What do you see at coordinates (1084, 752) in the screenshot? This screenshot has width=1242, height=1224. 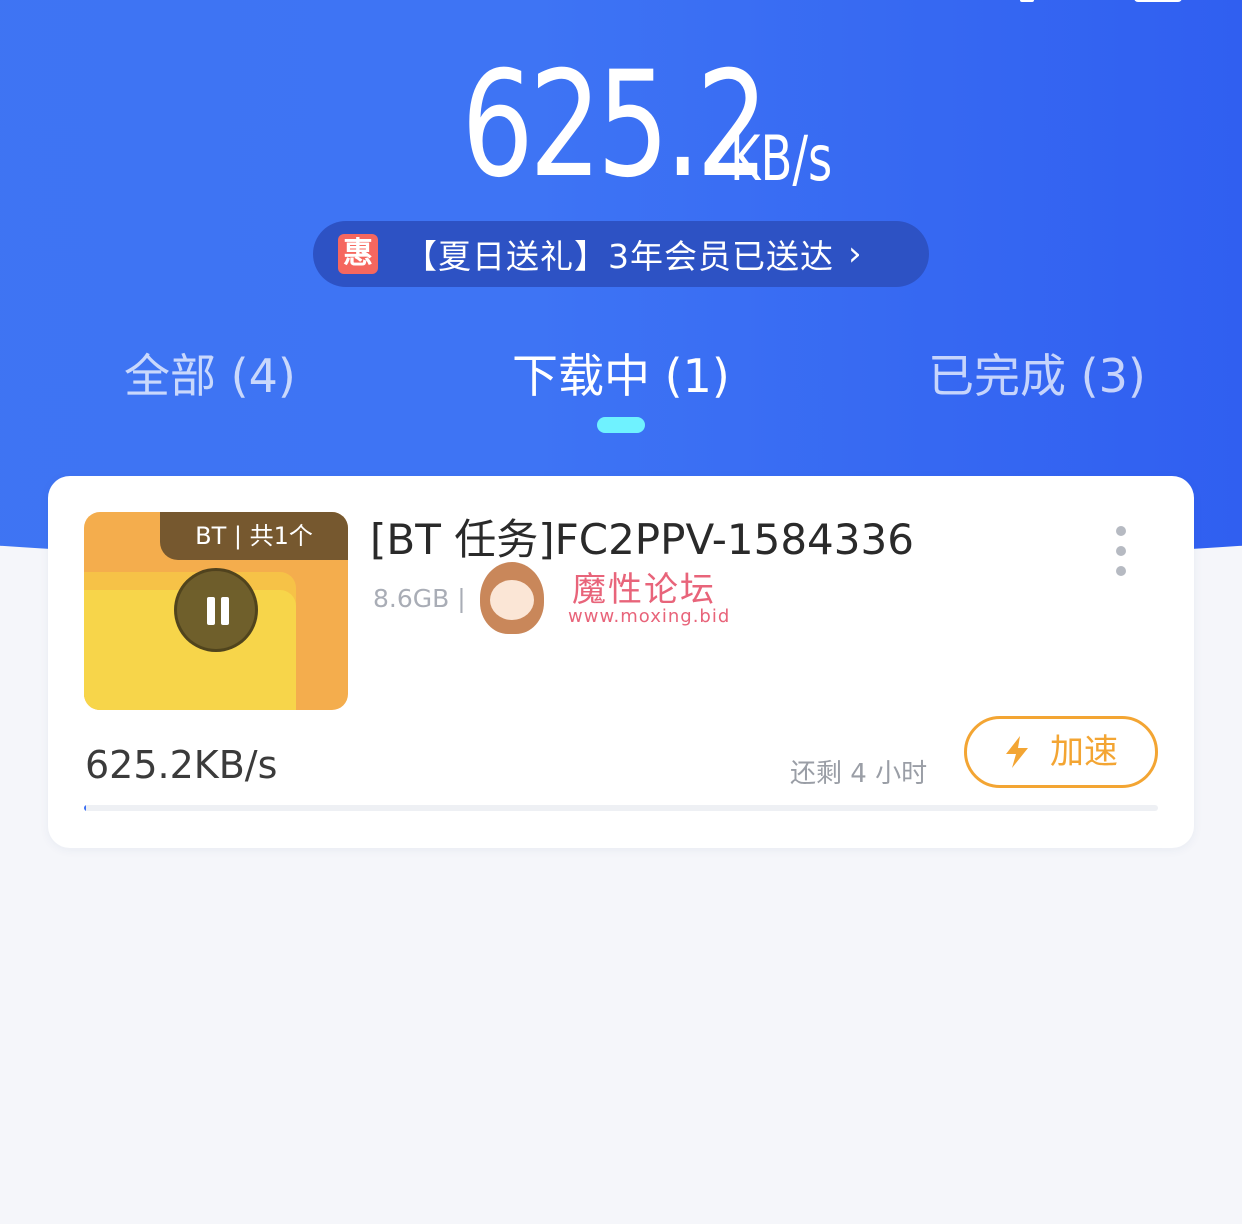 I see `boost-label: 加速` at bounding box center [1084, 752].